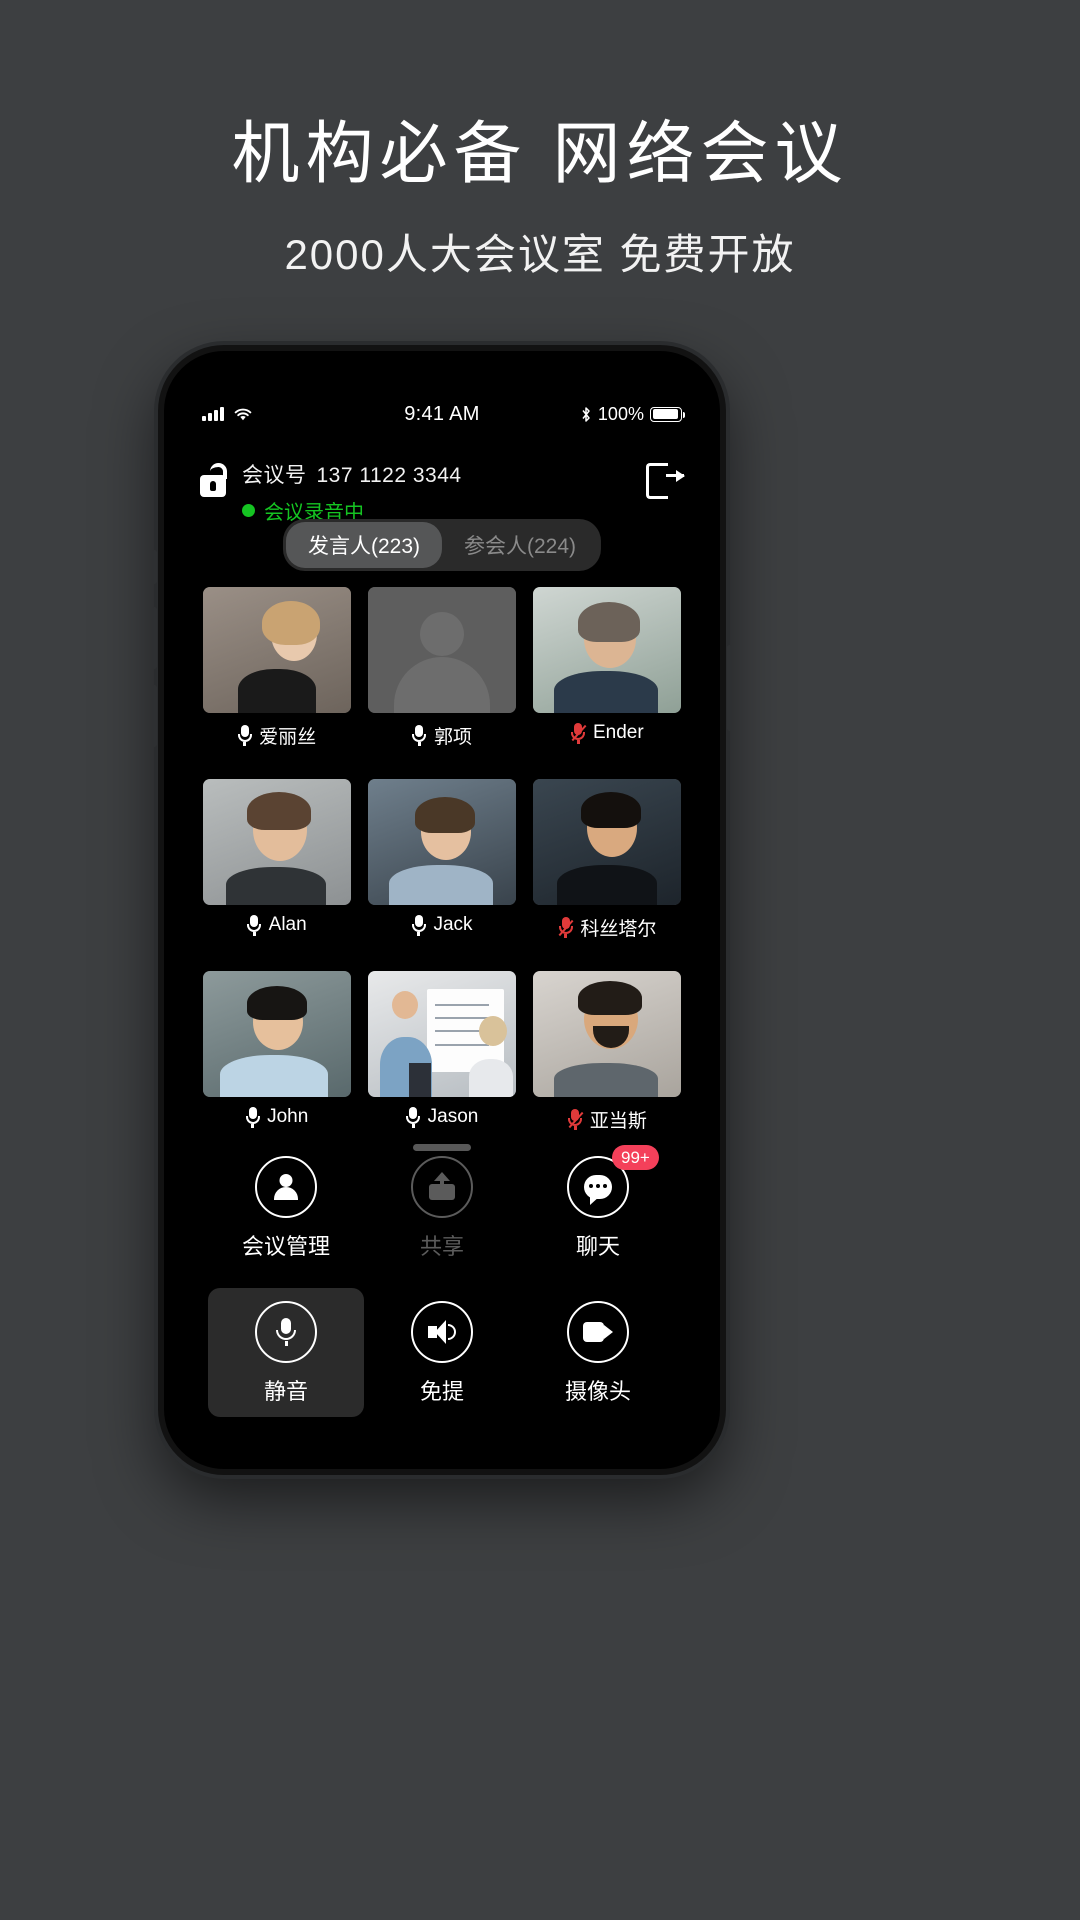  What do you see at coordinates (248, 510) in the screenshot?
I see `recording-dot-icon` at bounding box center [248, 510].